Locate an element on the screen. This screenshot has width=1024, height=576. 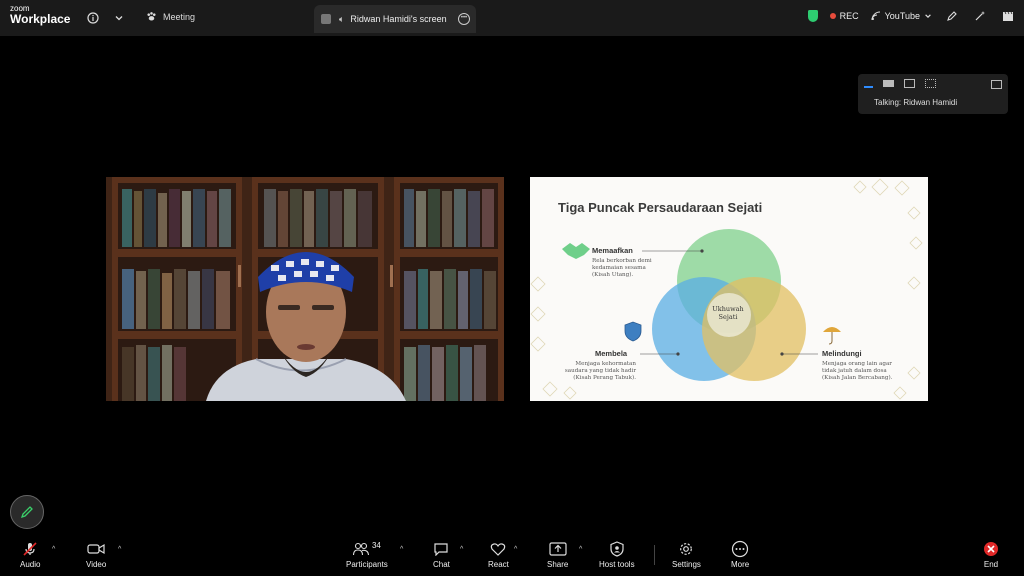
talking-indicator: Talking: Ridwan Hamidi is located at coordinates (916, 102).